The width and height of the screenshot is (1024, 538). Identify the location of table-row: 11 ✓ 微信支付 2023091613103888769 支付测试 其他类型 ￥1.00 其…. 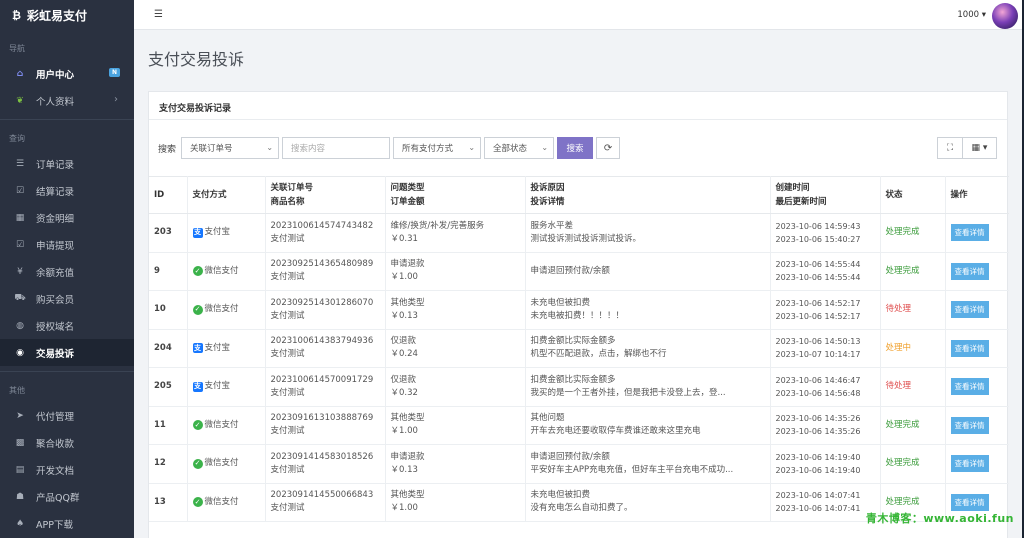
(579, 425).